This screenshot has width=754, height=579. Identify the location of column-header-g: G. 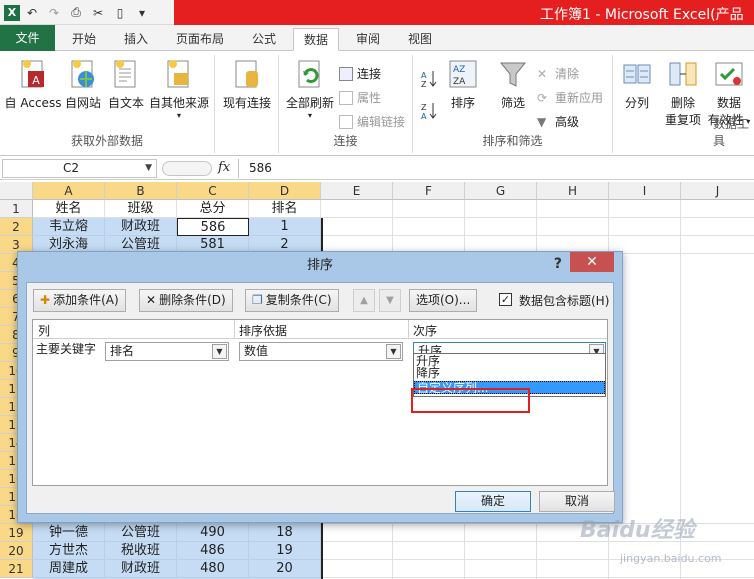
(501, 191).